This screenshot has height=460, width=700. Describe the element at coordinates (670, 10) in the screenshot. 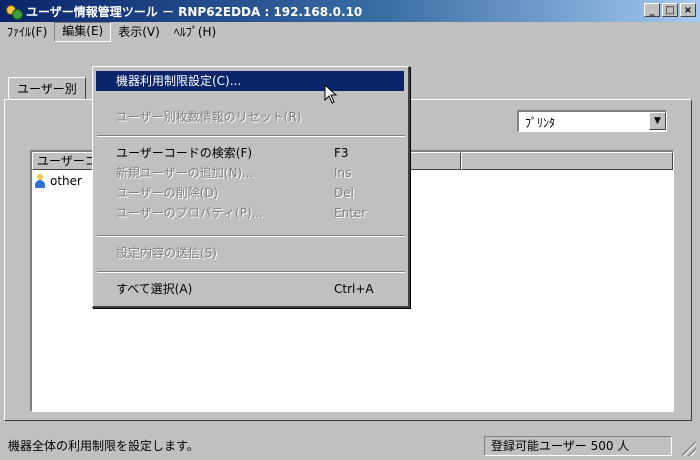

I see `maximize-button: □` at that location.